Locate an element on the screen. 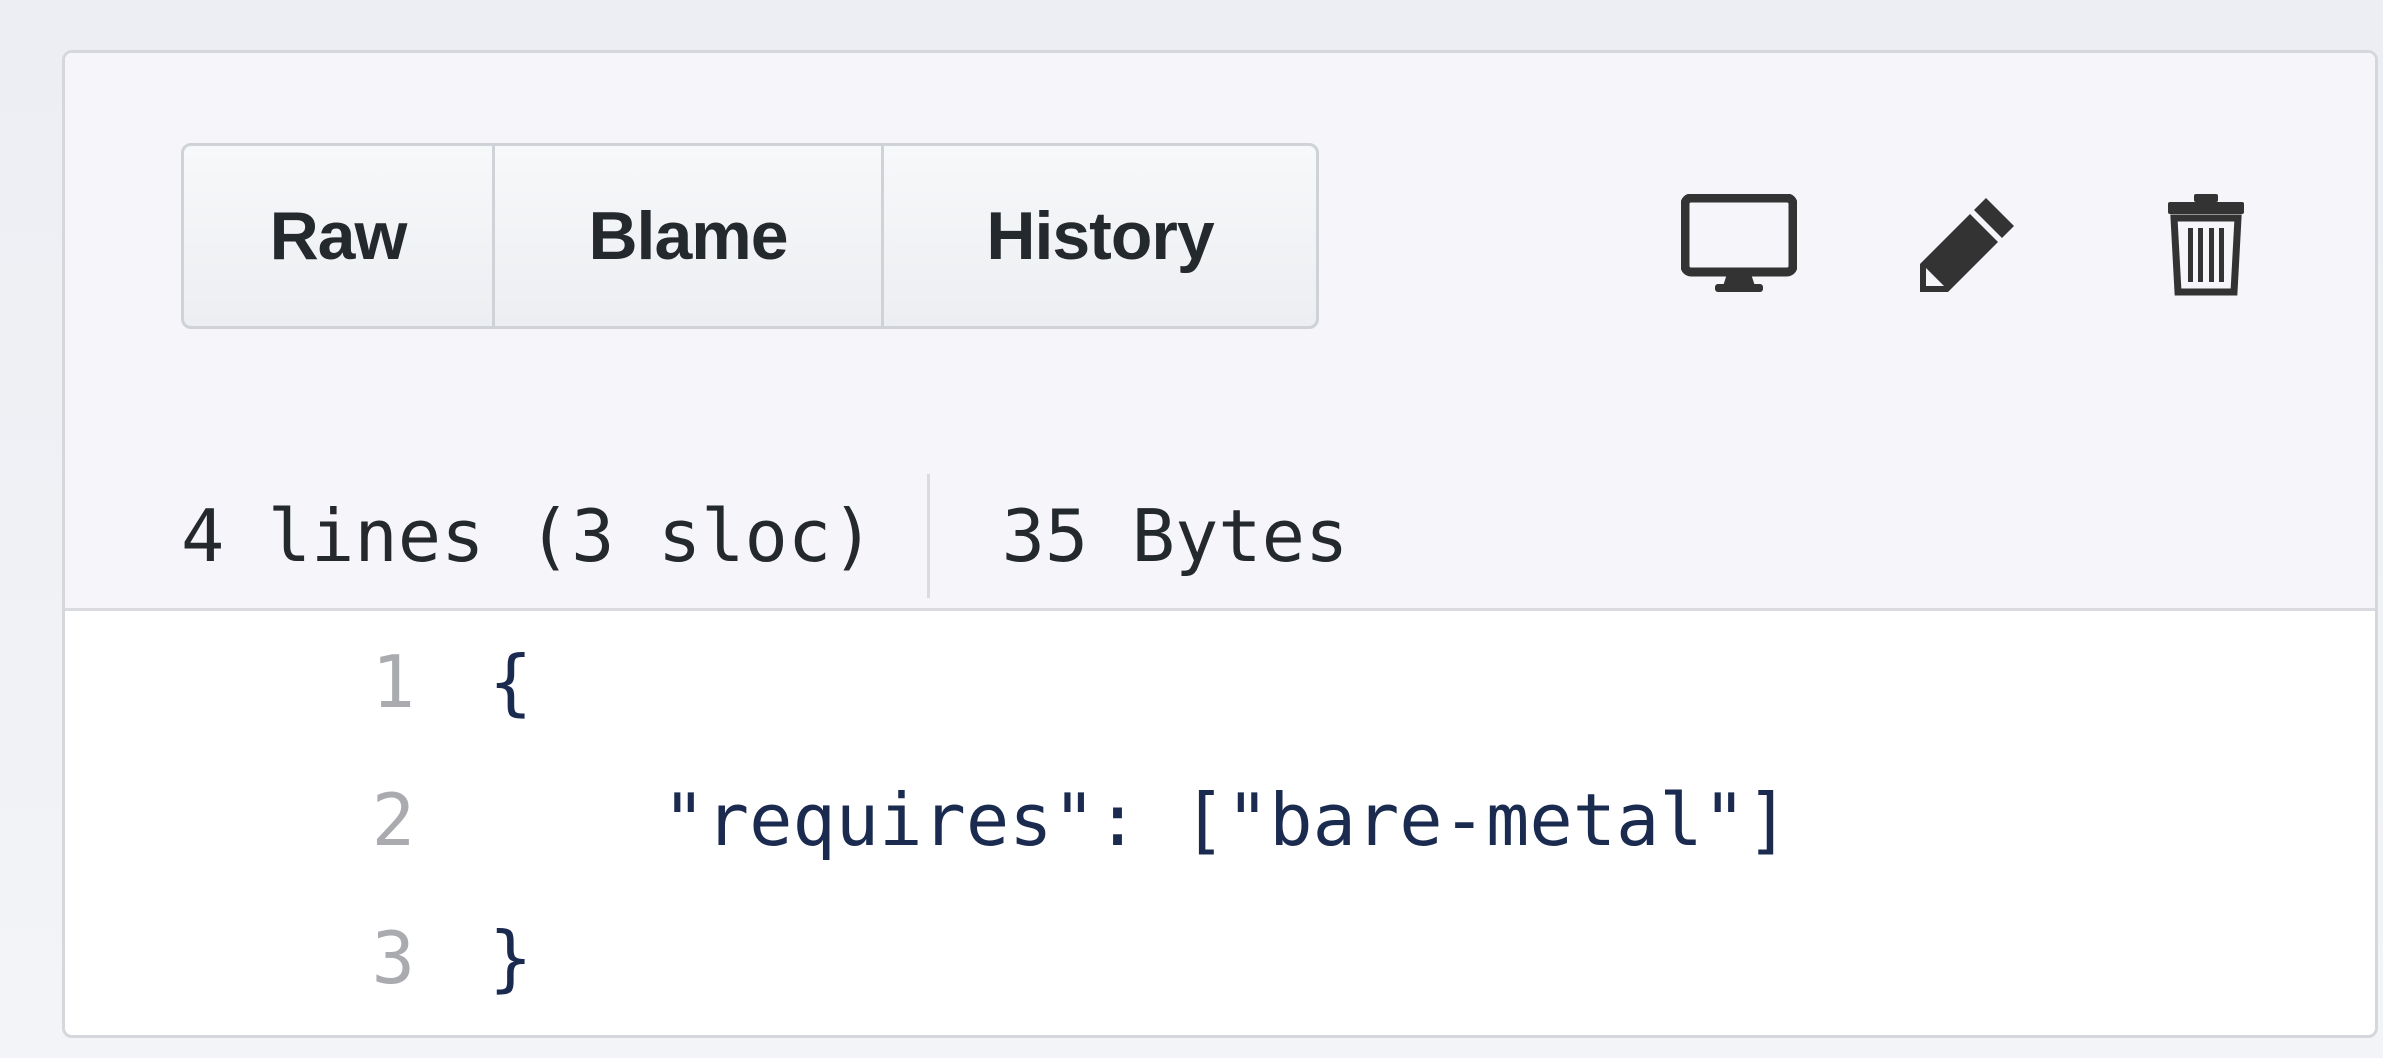 The height and width of the screenshot is (1058, 2383). code-text: } is located at coordinates (511, 958).